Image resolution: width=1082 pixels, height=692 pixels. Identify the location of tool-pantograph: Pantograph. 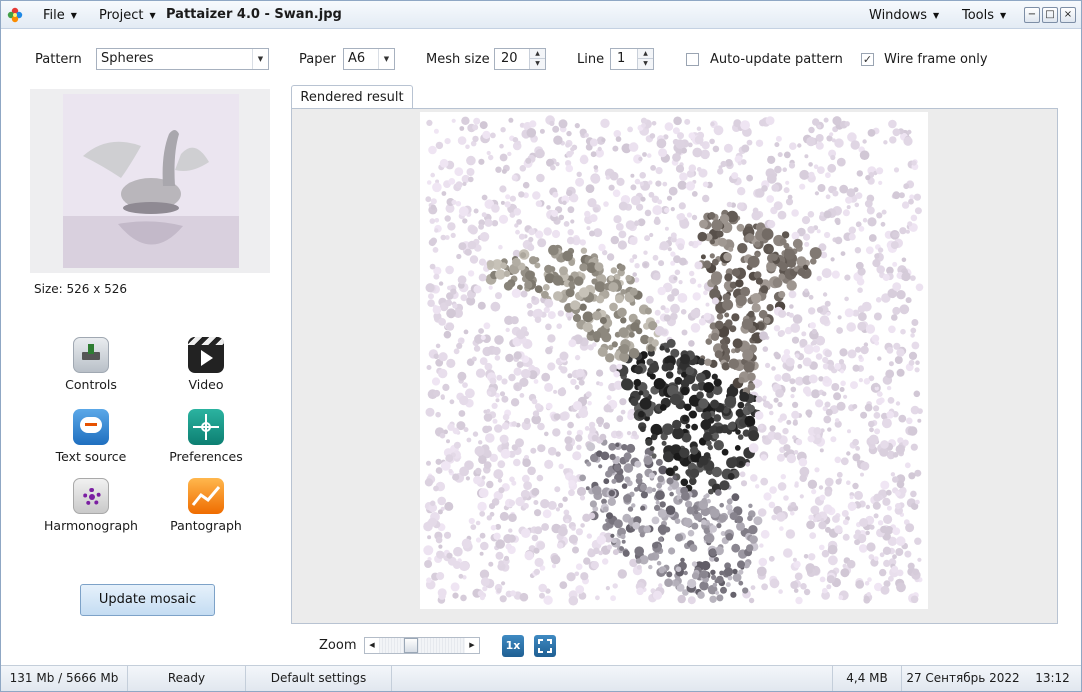
(206, 505).